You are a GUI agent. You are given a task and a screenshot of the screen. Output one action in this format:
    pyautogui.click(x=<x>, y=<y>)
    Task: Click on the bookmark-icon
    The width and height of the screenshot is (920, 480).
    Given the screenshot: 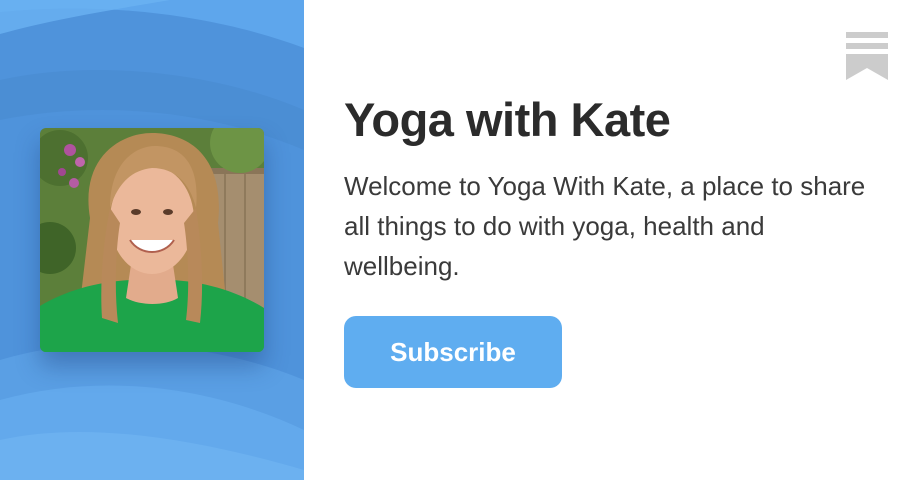 What is the action you would take?
    pyautogui.click(x=867, y=56)
    